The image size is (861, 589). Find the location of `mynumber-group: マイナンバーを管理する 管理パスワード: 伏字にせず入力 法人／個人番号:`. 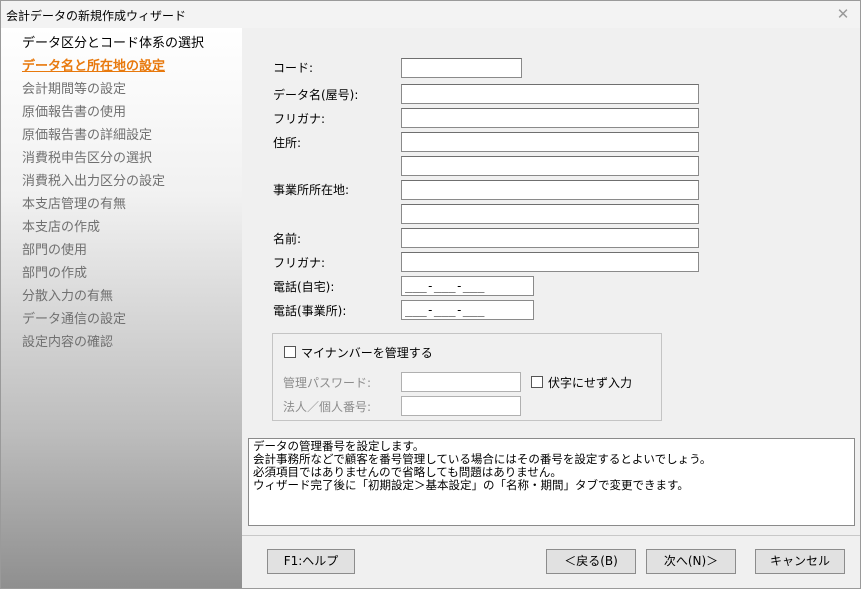

mynumber-group: マイナンバーを管理する 管理パスワード: 伏字にせず入力 法人／個人番号: is located at coordinates (467, 377).